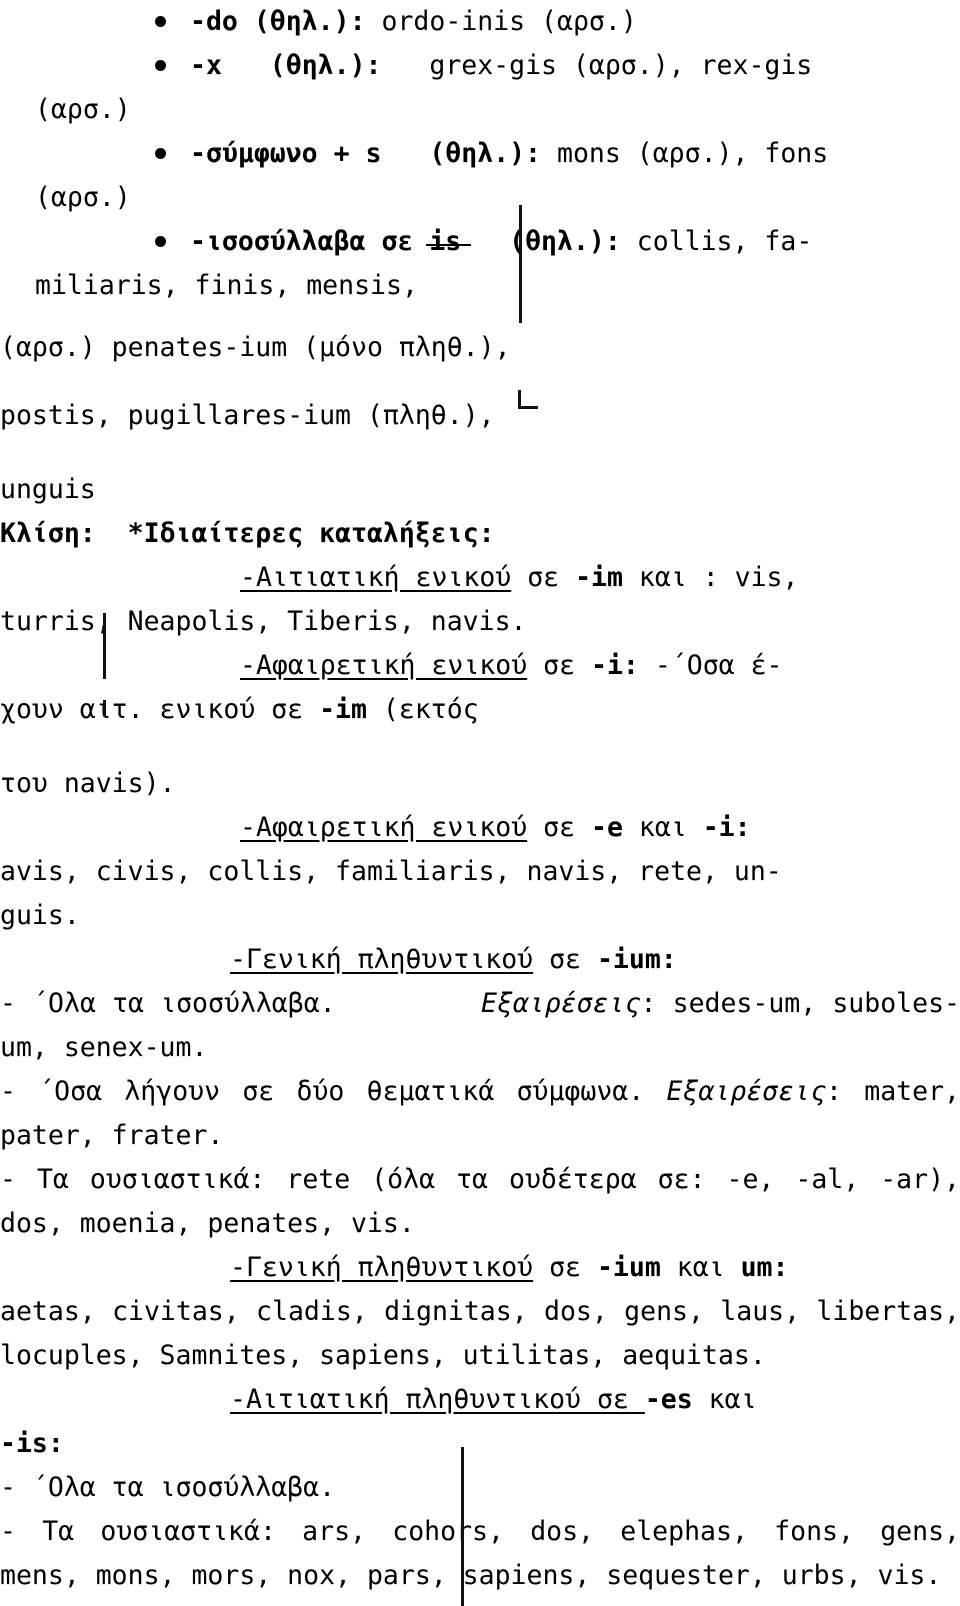 This screenshot has height=1606, width=960. What do you see at coordinates (726, 827) in the screenshot?
I see `section-ending-2: -i:` at bounding box center [726, 827].